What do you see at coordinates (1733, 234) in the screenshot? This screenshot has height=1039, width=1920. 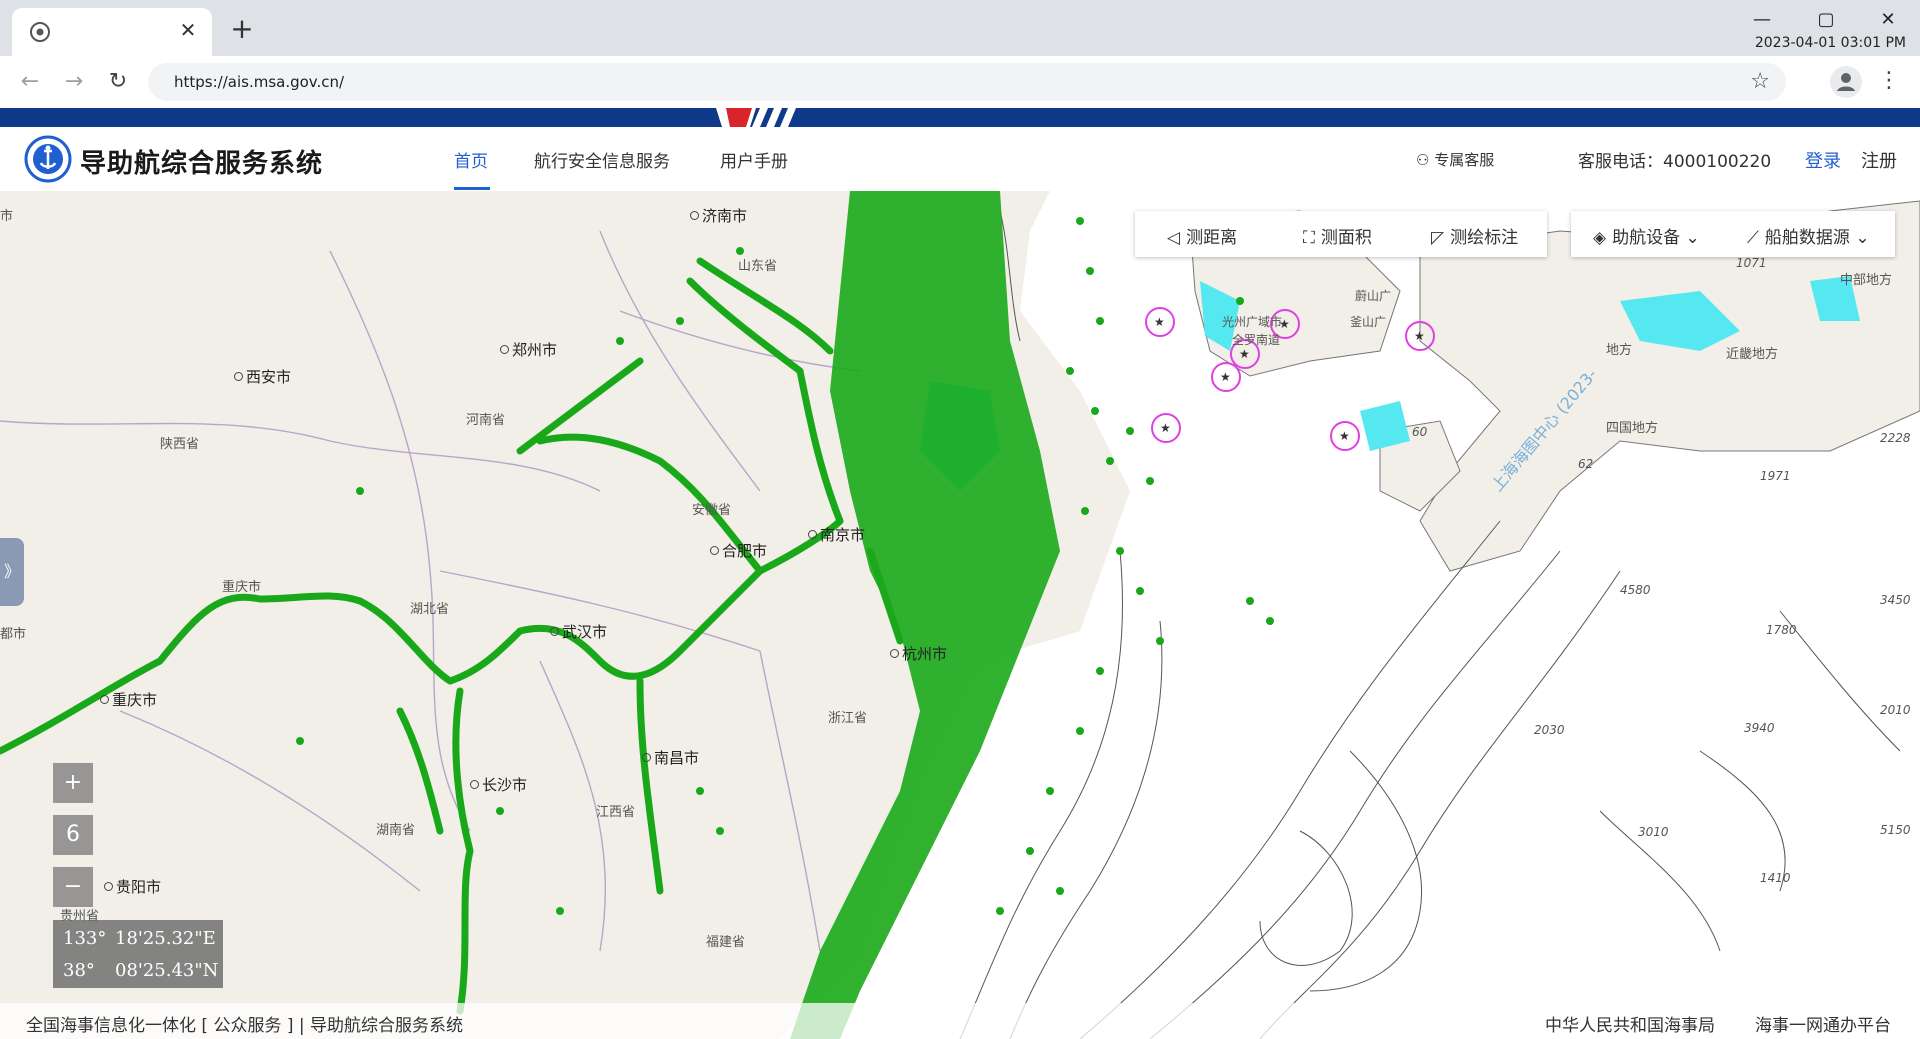 I see `layer-toolbar: ◈ 助航设备 ⌄ ⟋ 船舶数据源 ⌄` at bounding box center [1733, 234].